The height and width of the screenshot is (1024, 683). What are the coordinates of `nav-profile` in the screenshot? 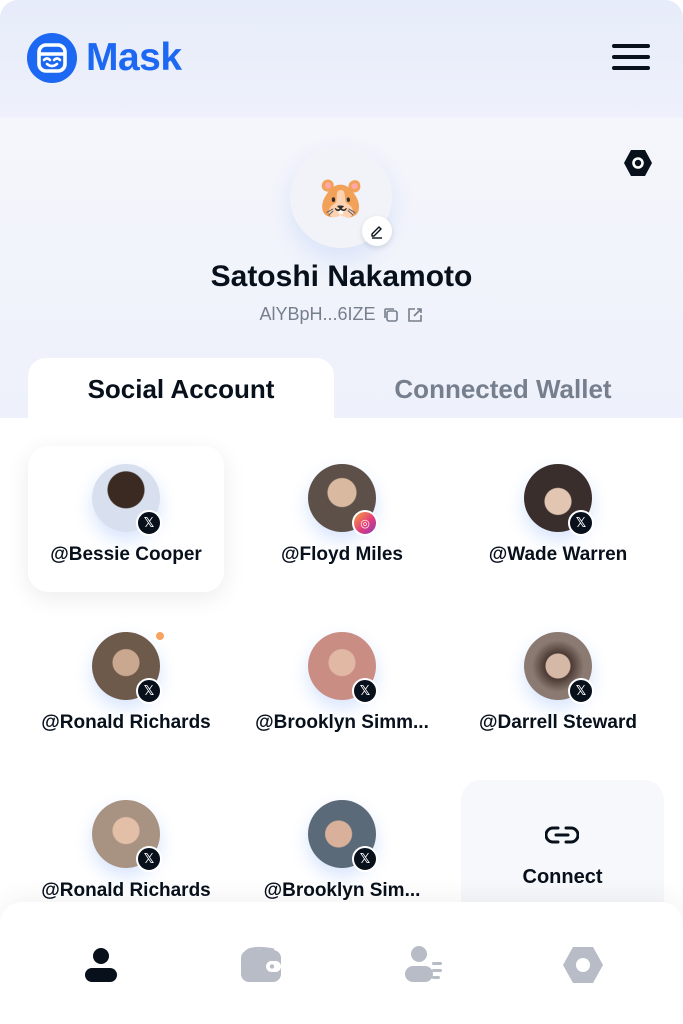 It's located at (101, 965).